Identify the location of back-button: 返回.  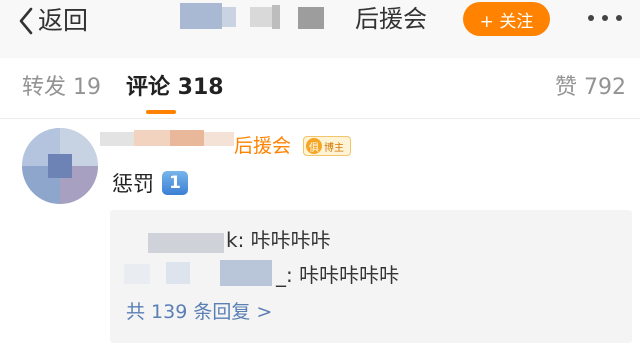
(53, 21).